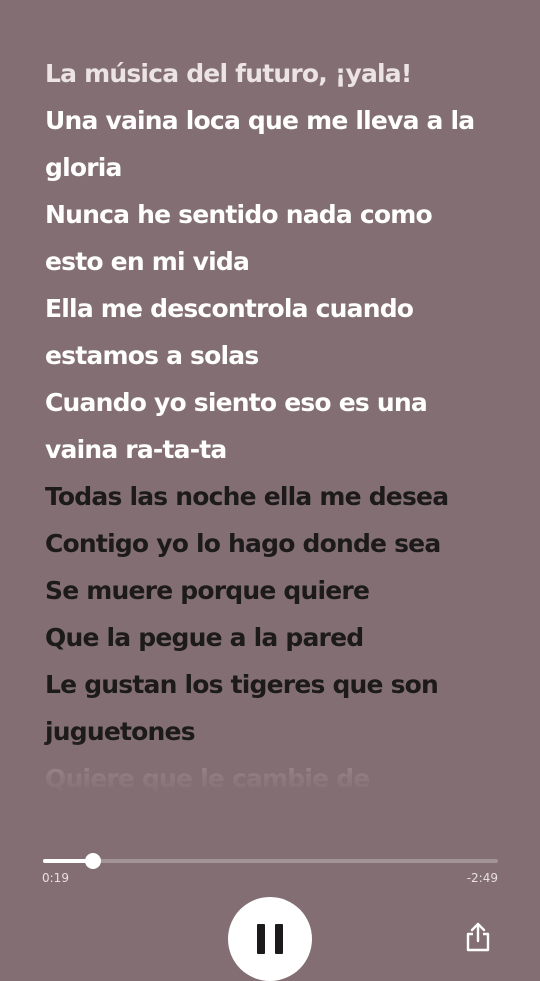 This screenshot has width=540, height=981. I want to click on share-button, so click(478, 937).